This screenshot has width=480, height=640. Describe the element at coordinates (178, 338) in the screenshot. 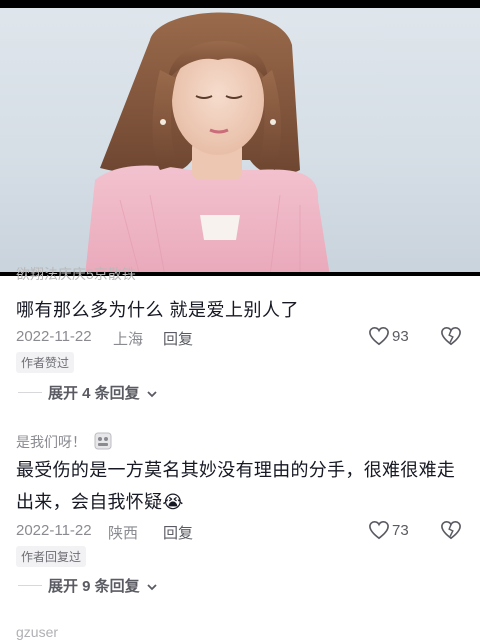

I see `comment-1-reply-button: 回复` at that location.